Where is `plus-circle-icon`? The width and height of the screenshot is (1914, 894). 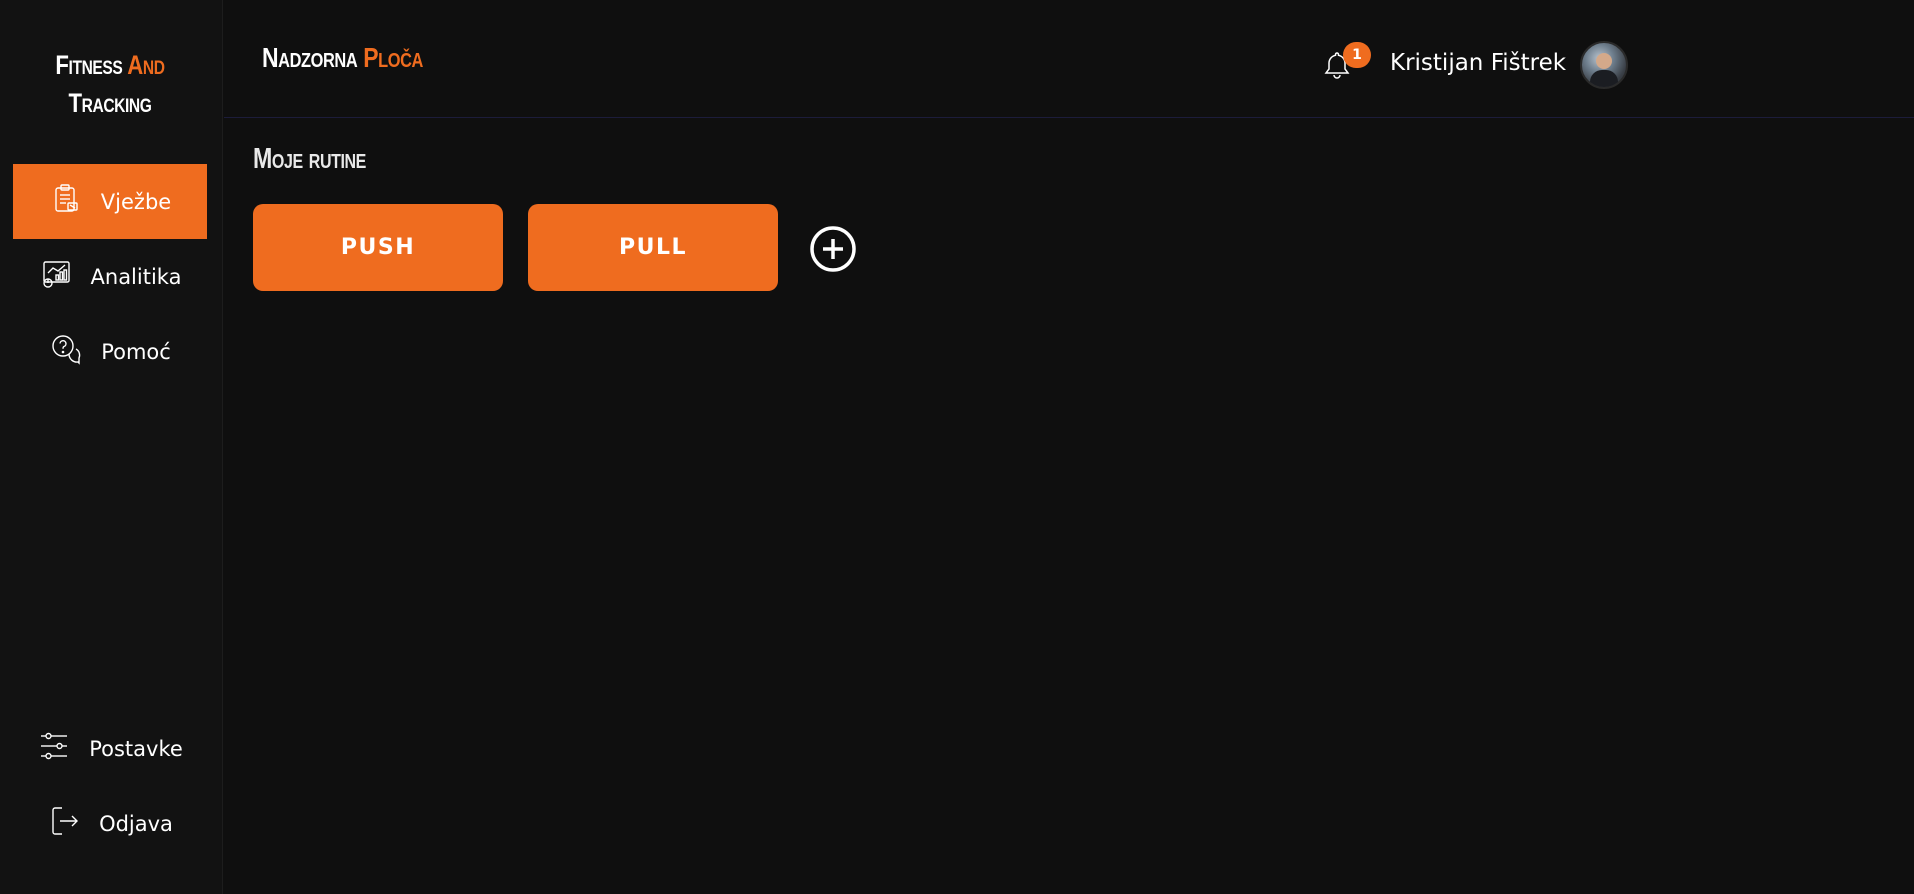
plus-circle-icon is located at coordinates (833, 251).